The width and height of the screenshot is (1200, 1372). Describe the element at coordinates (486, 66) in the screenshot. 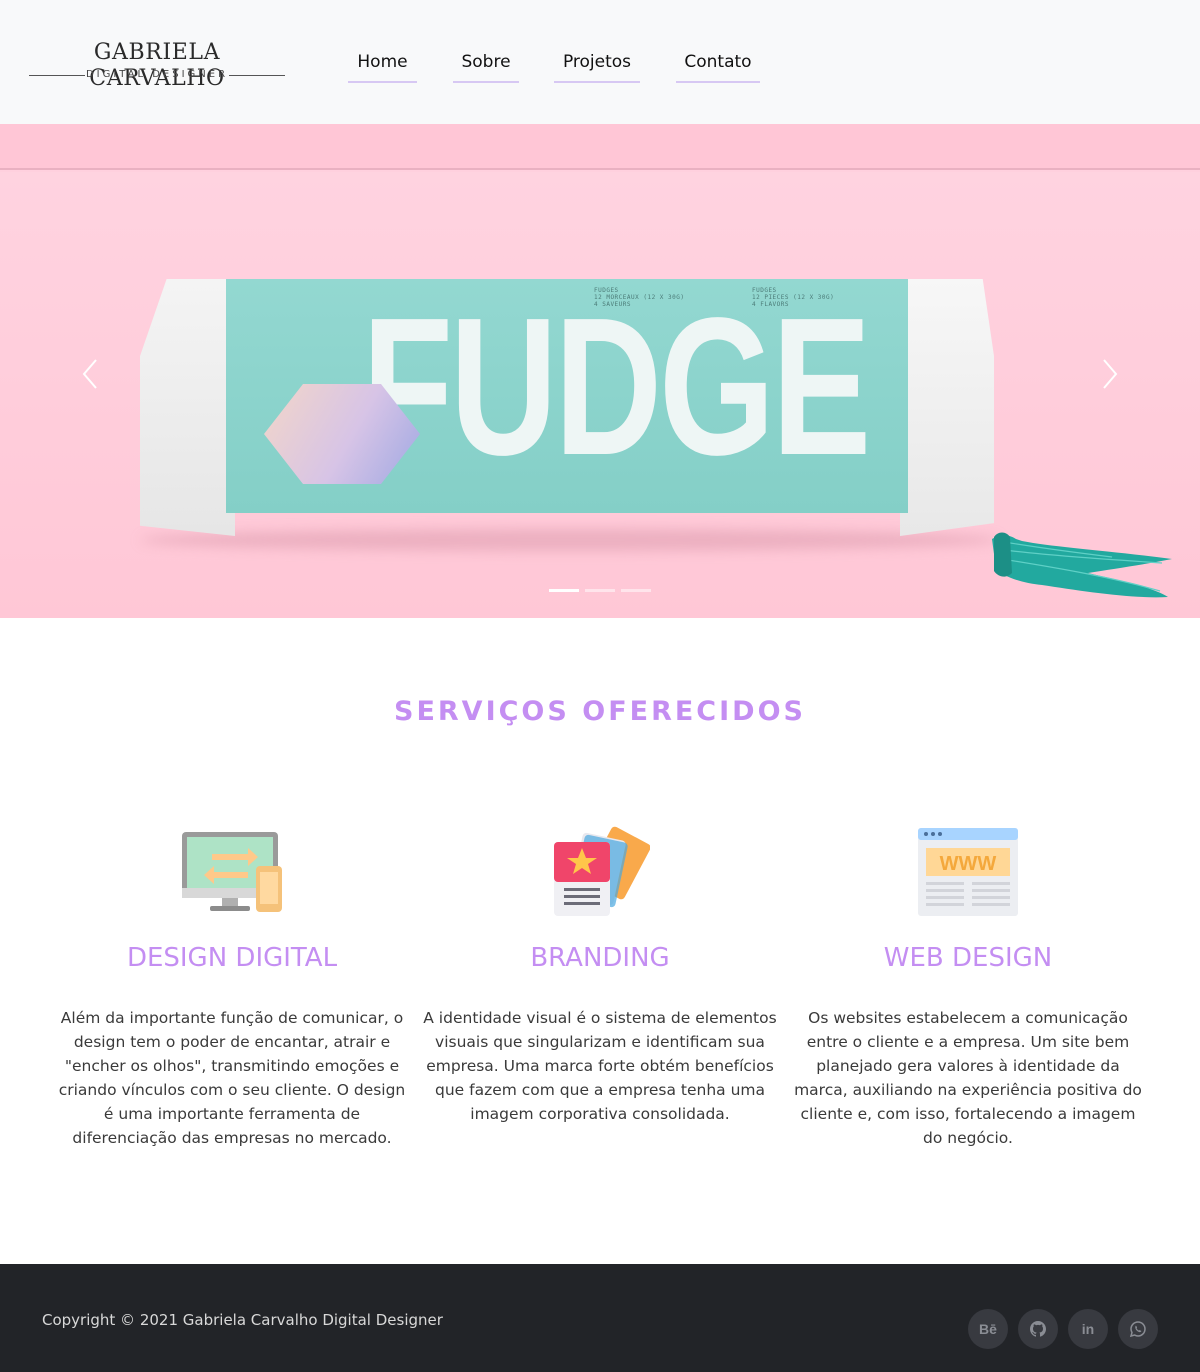

I see `nav-sobre: Sobre` at that location.